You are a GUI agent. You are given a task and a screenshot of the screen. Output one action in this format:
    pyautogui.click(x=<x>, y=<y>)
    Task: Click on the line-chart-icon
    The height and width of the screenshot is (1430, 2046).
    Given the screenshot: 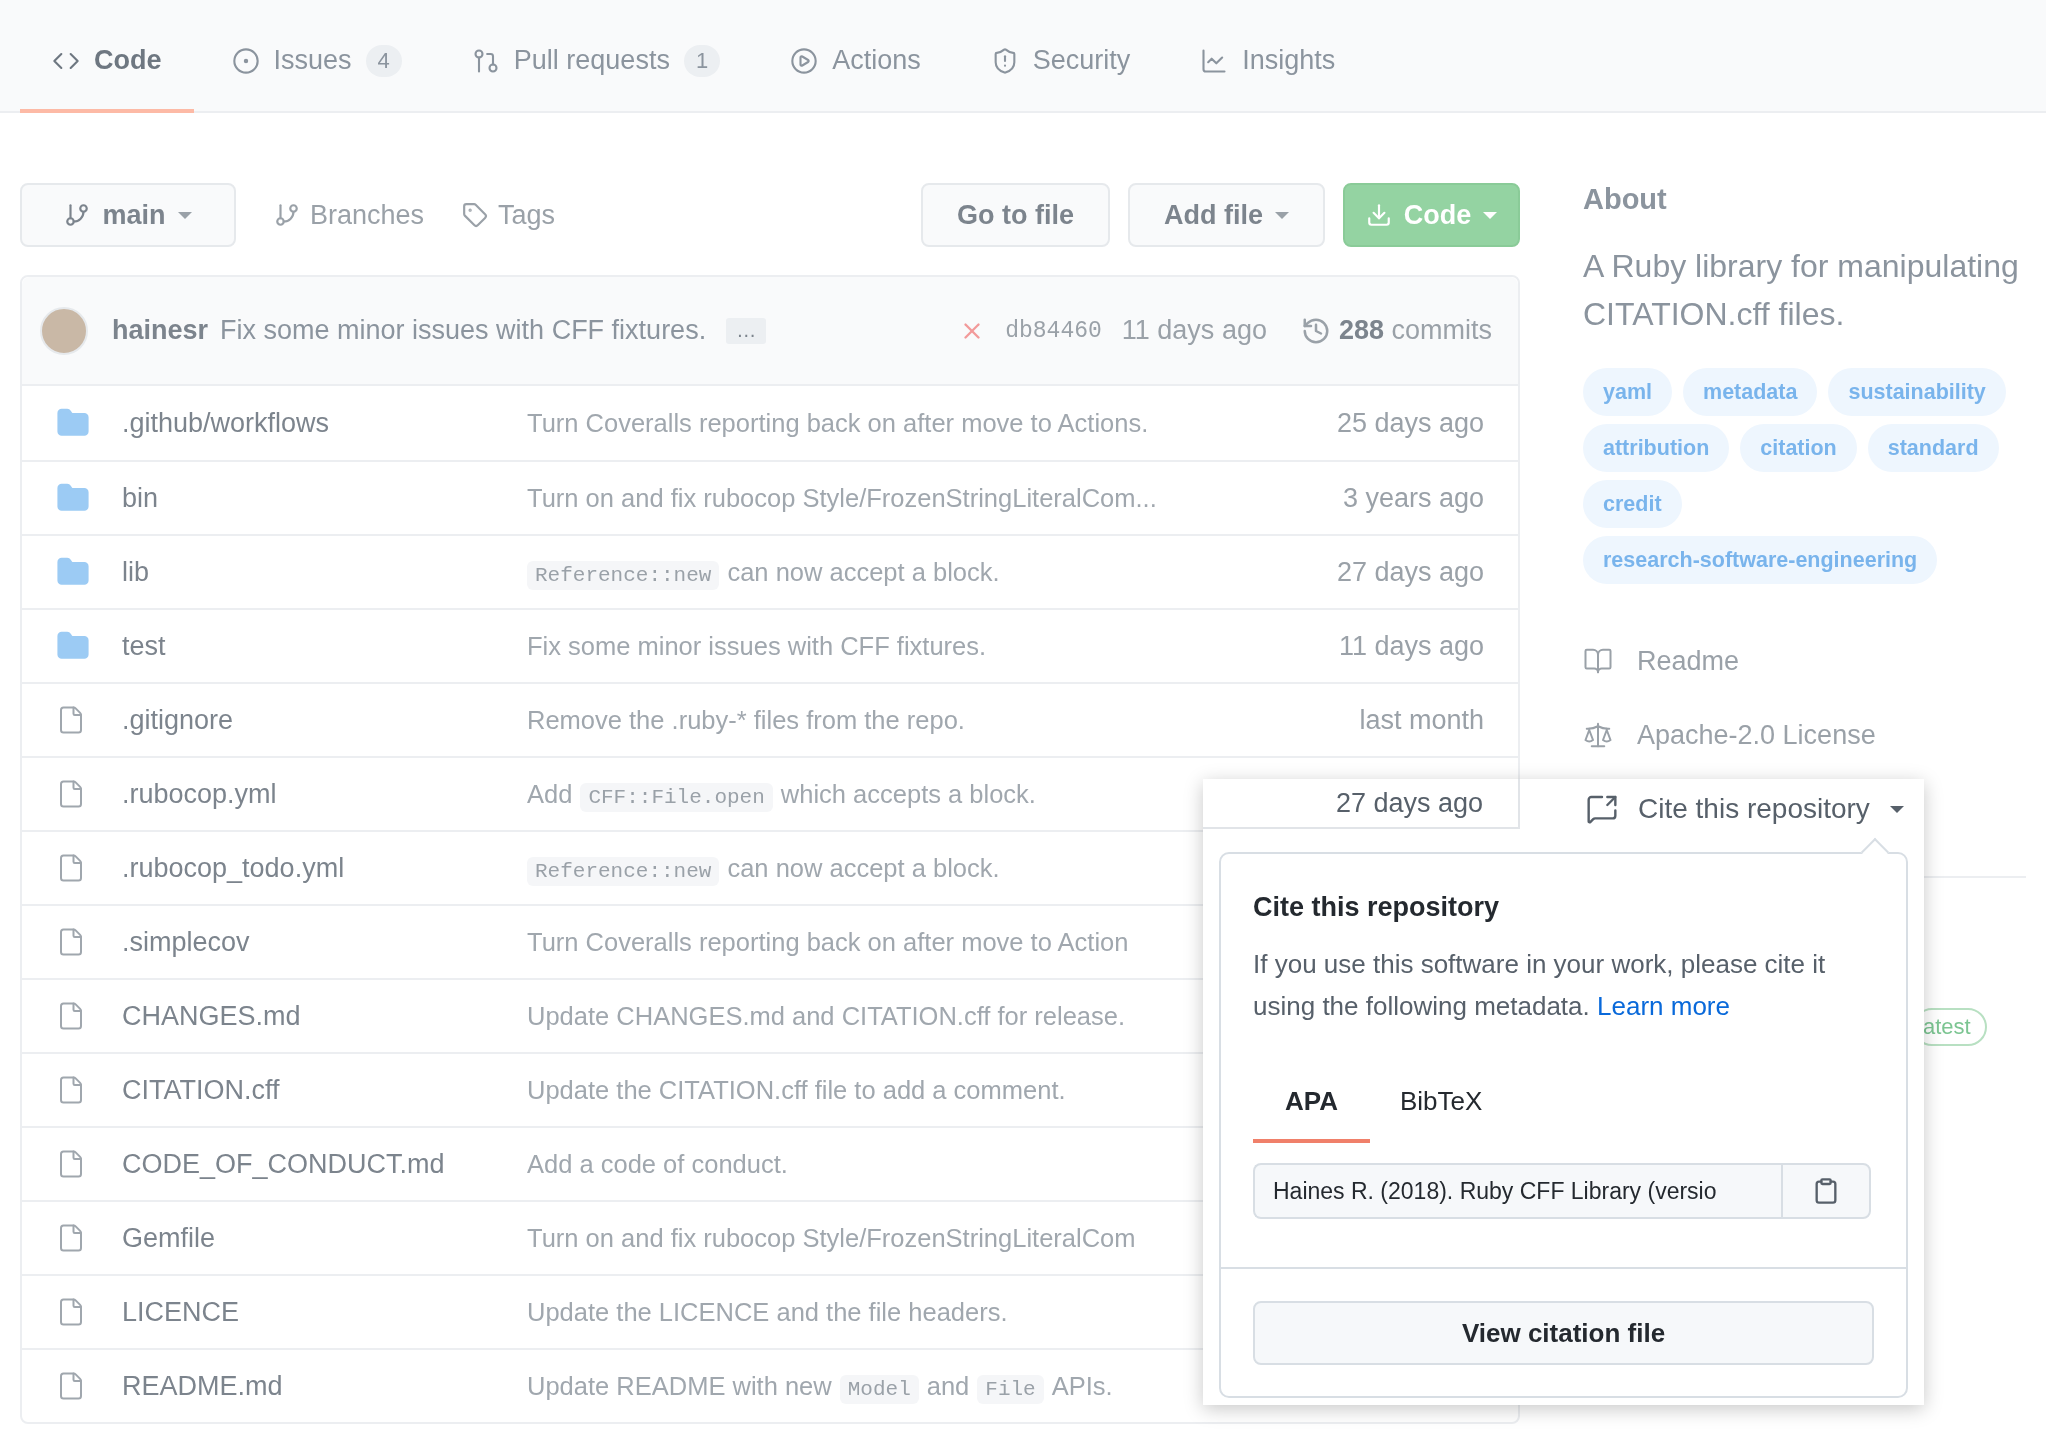 What is the action you would take?
    pyautogui.click(x=1214, y=60)
    